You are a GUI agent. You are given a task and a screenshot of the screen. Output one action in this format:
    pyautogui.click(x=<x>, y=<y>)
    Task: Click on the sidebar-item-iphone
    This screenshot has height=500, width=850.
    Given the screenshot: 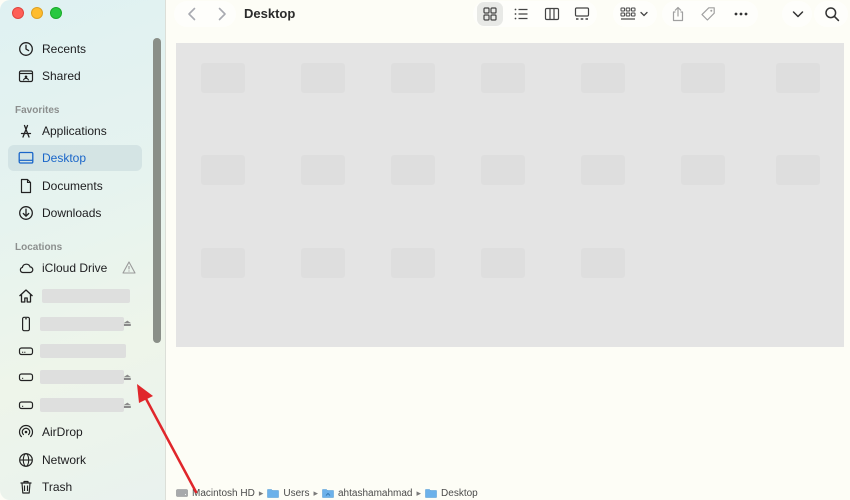 What is the action you would take?
    pyautogui.click(x=75, y=324)
    